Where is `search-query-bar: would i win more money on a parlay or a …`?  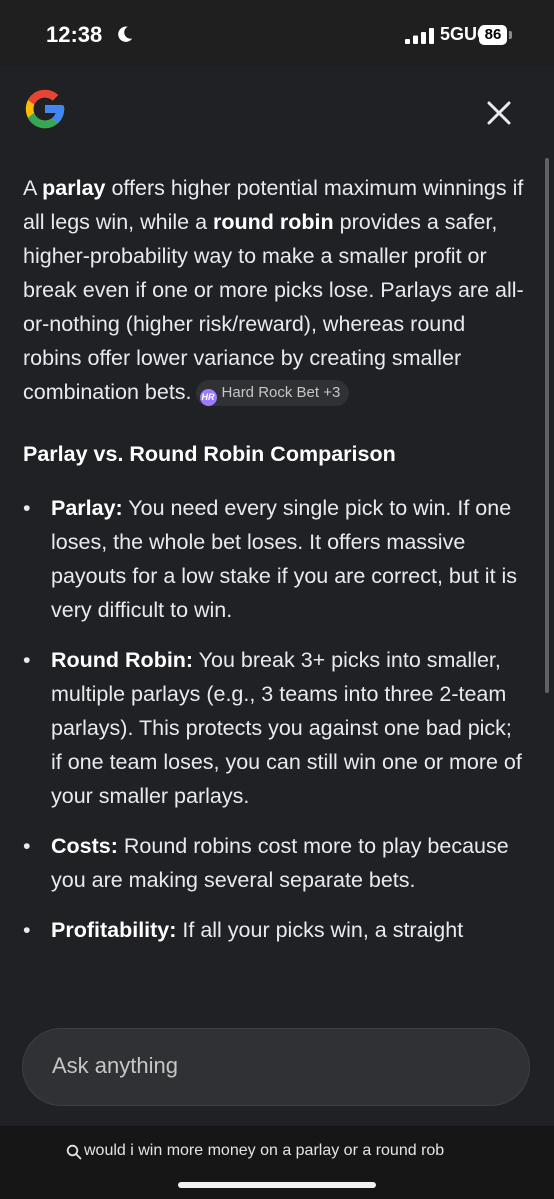 search-query-bar: would i win more money on a parlay or a … is located at coordinates (277, 1162).